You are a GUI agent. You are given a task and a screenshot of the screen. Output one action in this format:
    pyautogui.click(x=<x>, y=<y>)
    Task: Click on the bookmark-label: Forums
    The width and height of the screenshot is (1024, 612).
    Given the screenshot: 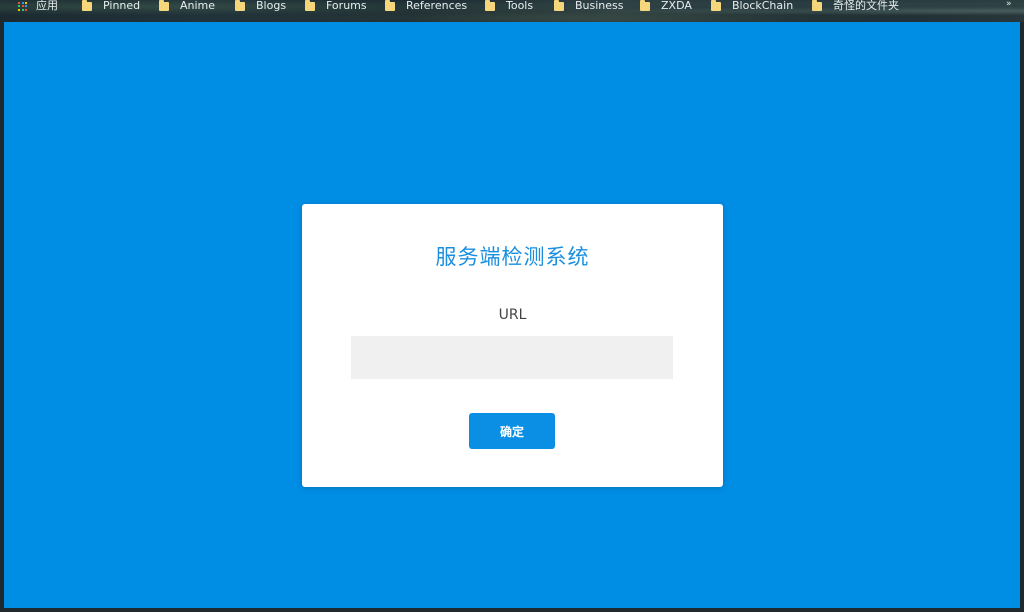 What is the action you would take?
    pyautogui.click(x=346, y=6)
    